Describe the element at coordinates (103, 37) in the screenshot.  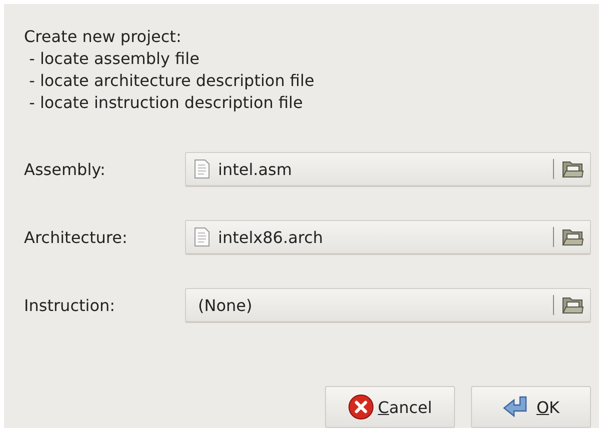
I see `intro-heading: Create new project:` at that location.